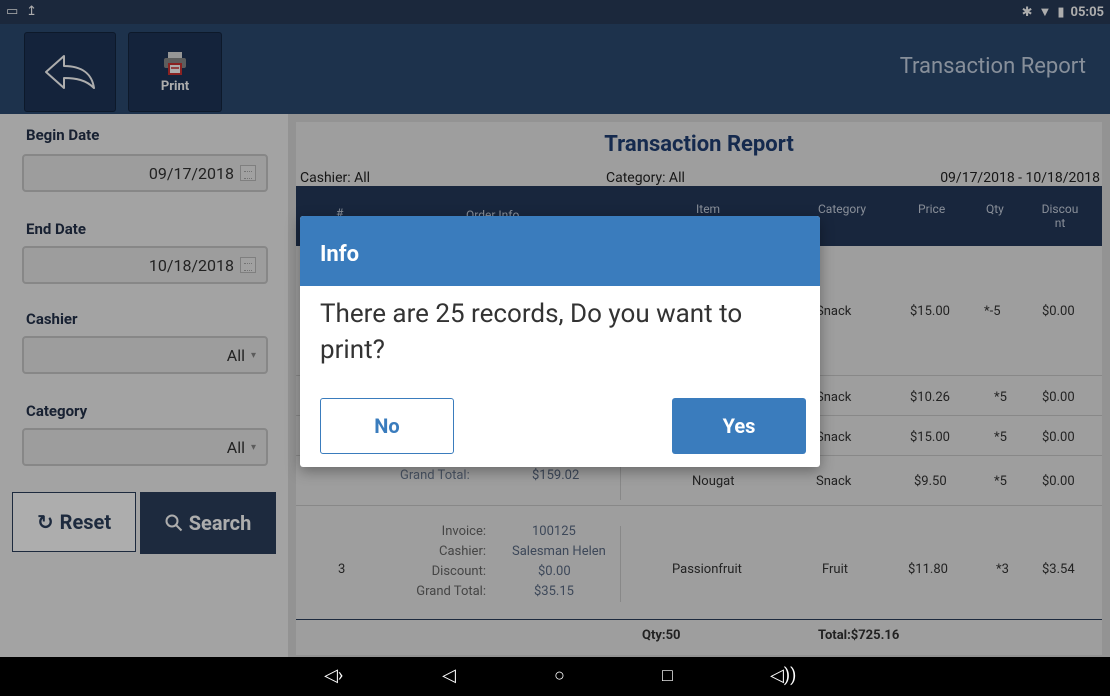  I want to click on yes-button: Yes, so click(739, 426).